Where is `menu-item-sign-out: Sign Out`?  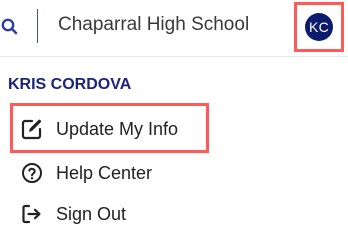
menu-item-sign-out: Sign Out is located at coordinates (73, 214).